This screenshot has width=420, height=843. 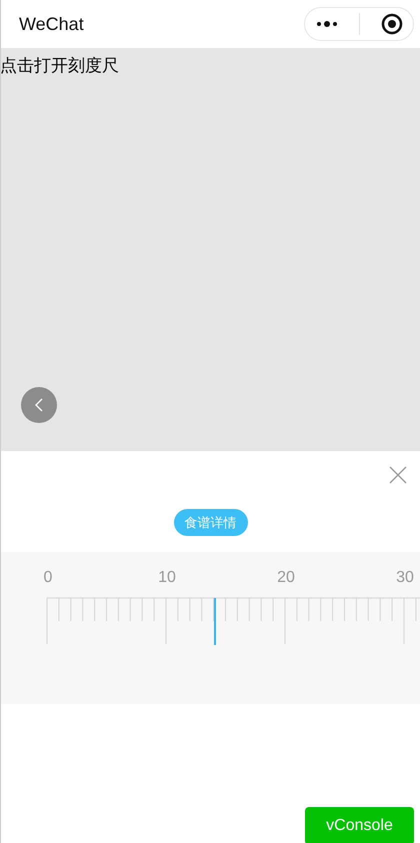 I want to click on open-ruler-text: 点击打开刻度尺, so click(x=60, y=65).